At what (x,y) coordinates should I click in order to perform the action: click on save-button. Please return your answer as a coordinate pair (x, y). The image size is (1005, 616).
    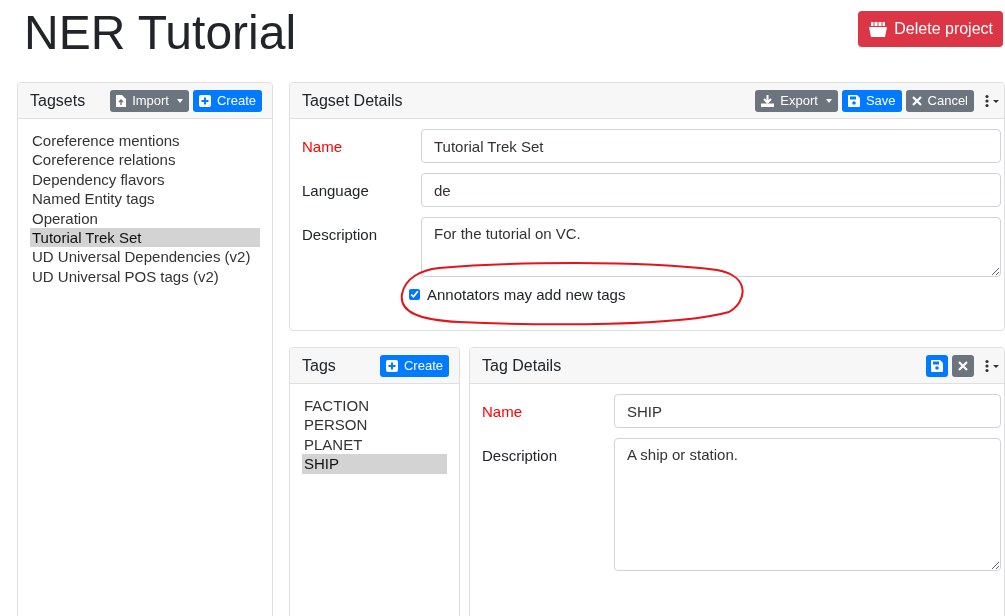
    Looking at the image, I should click on (937, 365).